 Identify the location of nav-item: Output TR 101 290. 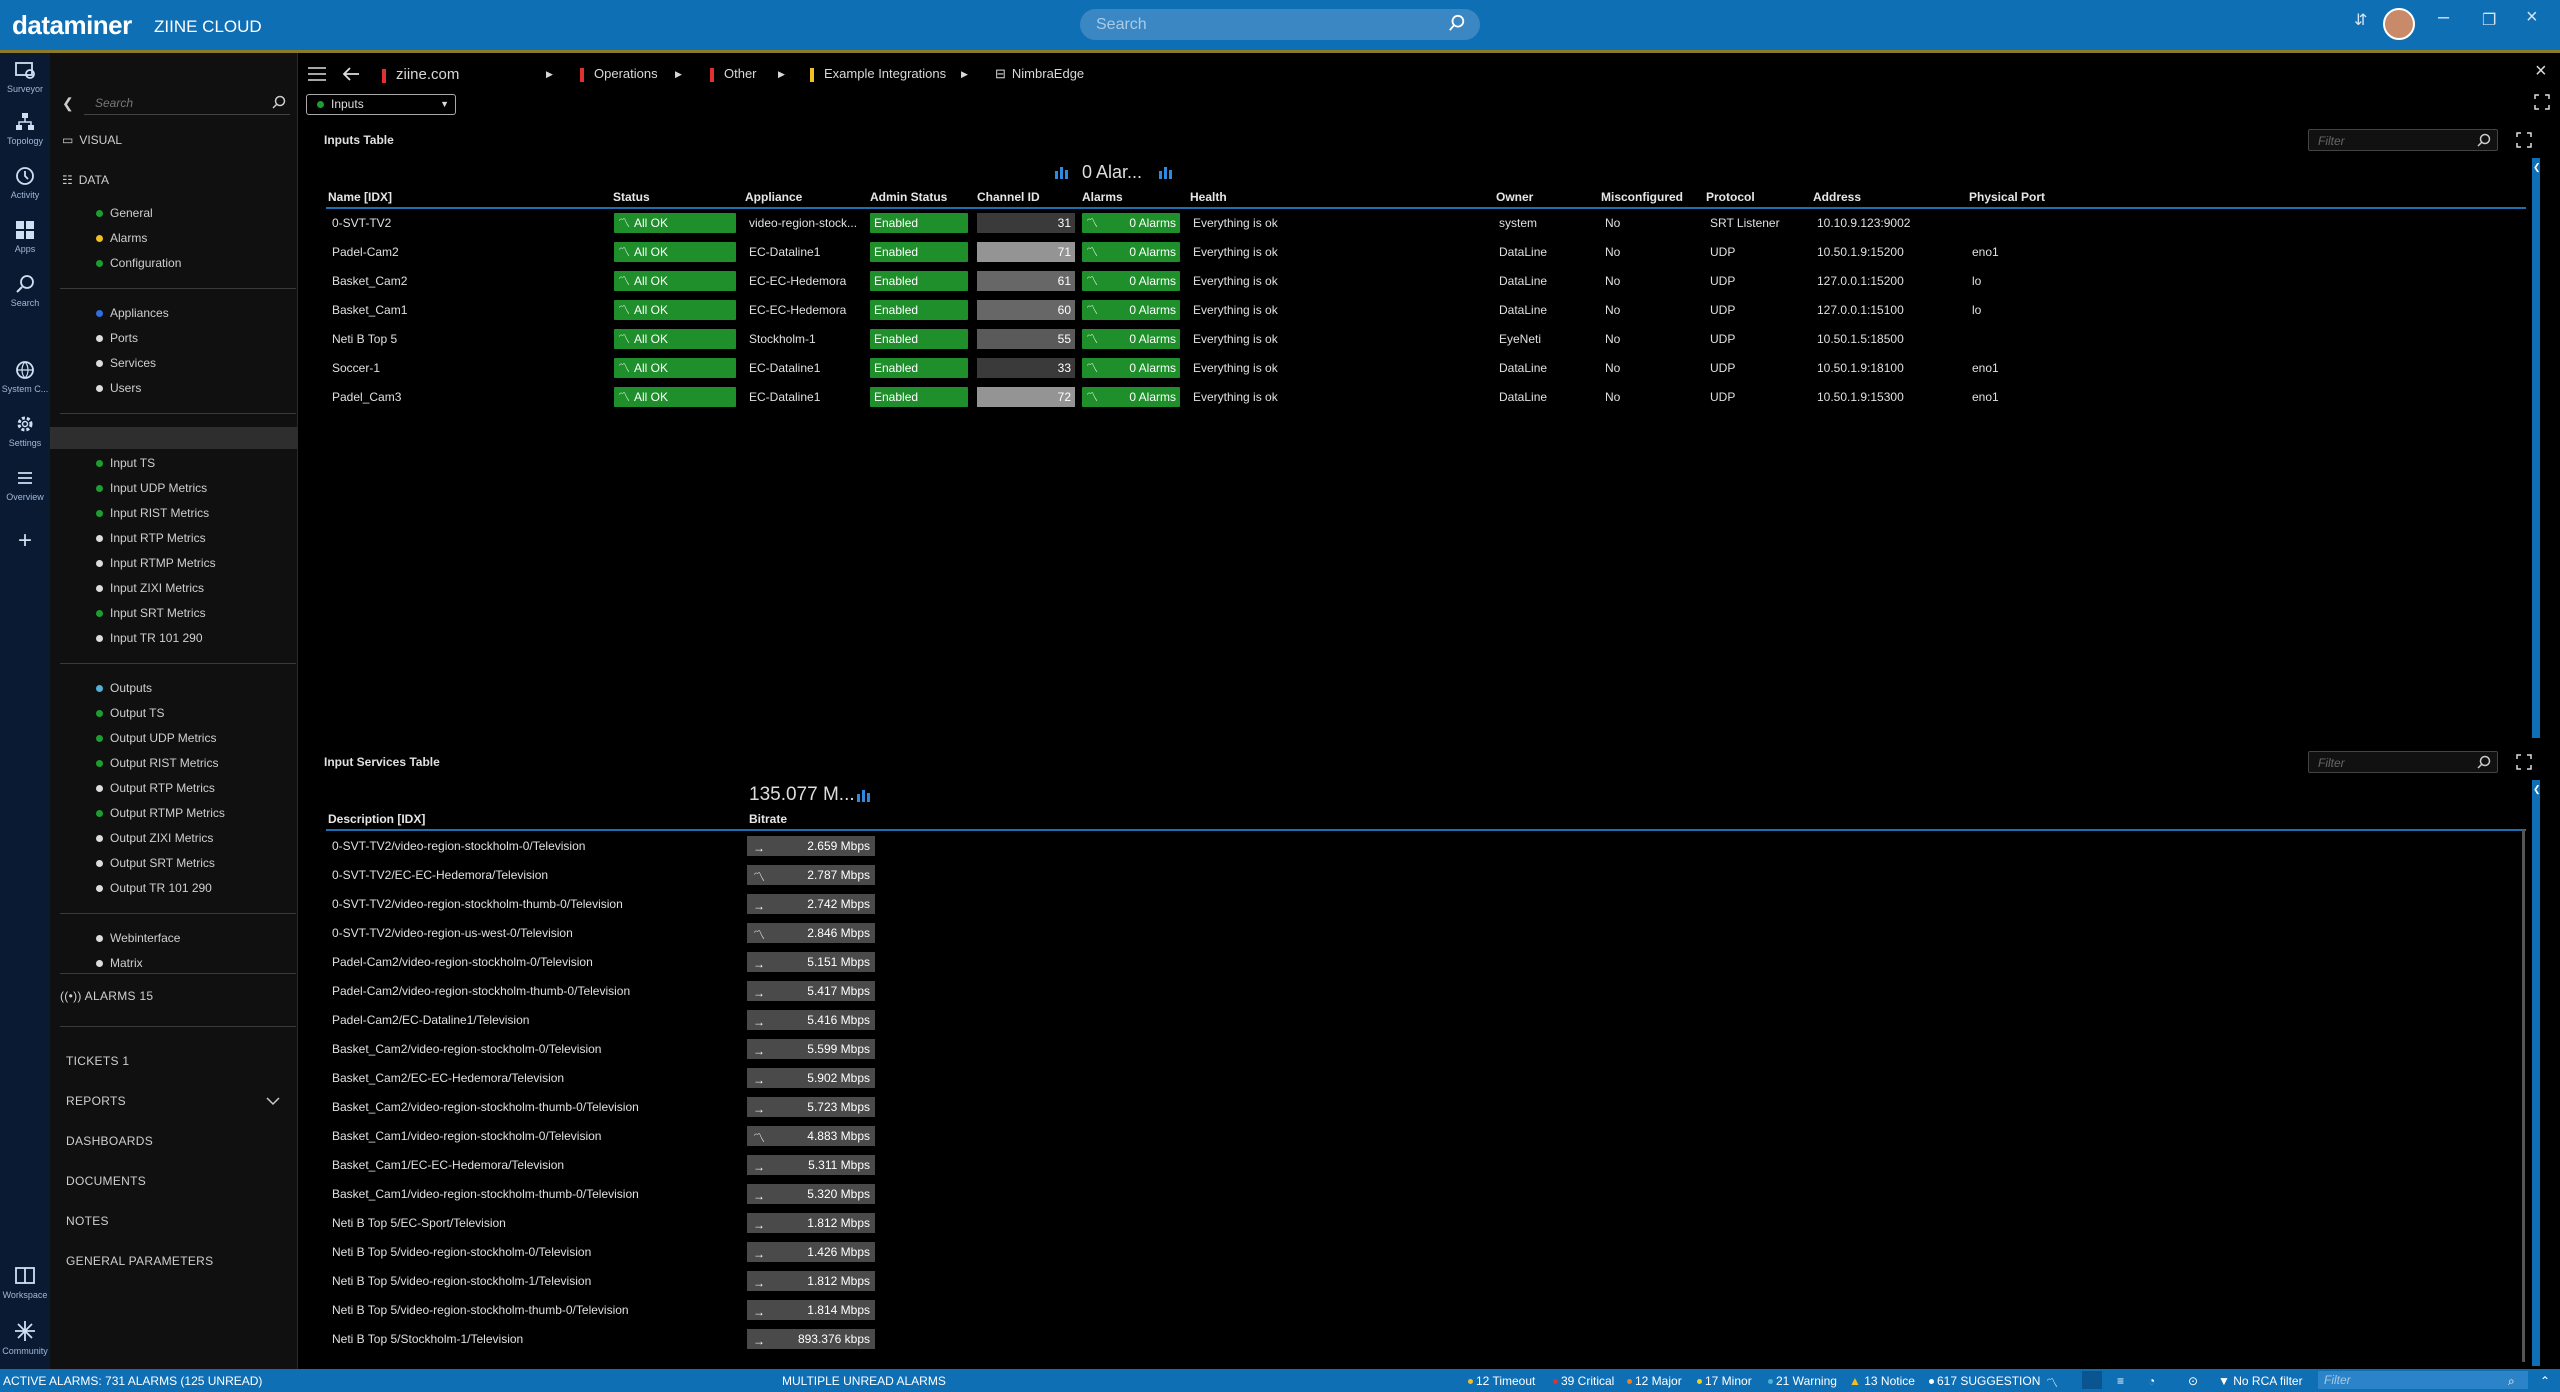
(154, 888).